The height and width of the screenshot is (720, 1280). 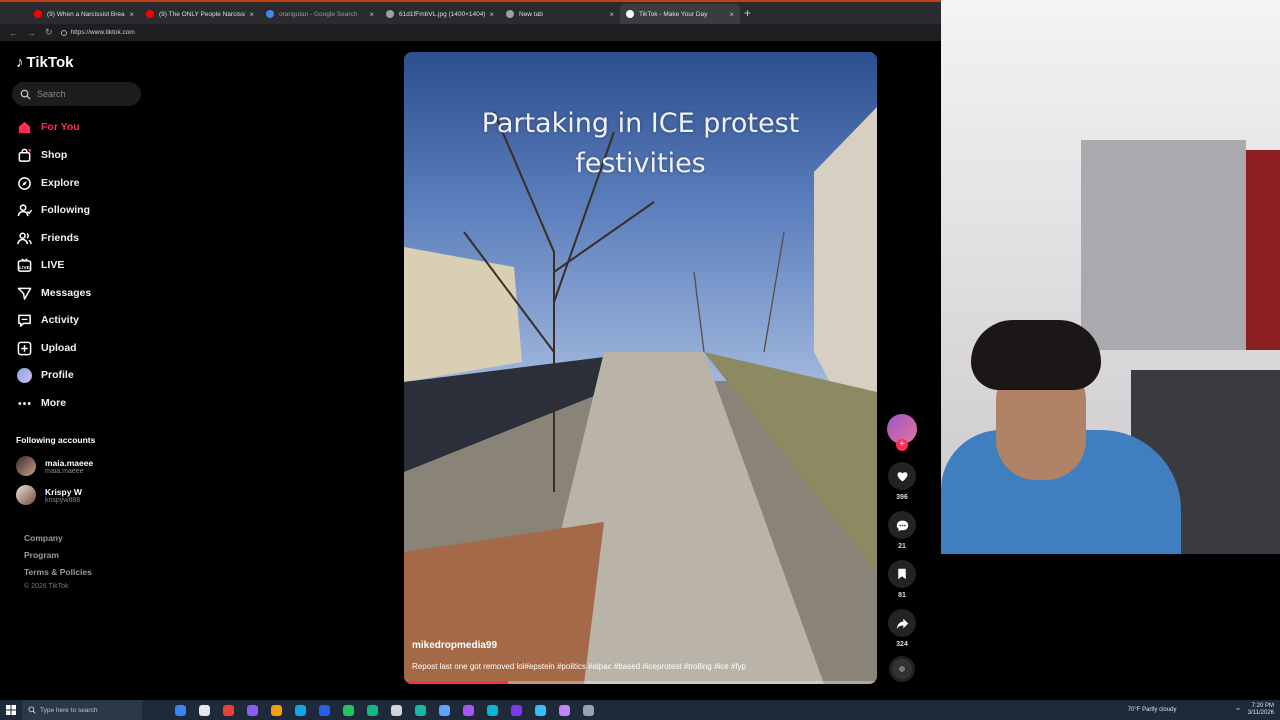 I want to click on account-handle: krispyw888, so click(x=63, y=500).